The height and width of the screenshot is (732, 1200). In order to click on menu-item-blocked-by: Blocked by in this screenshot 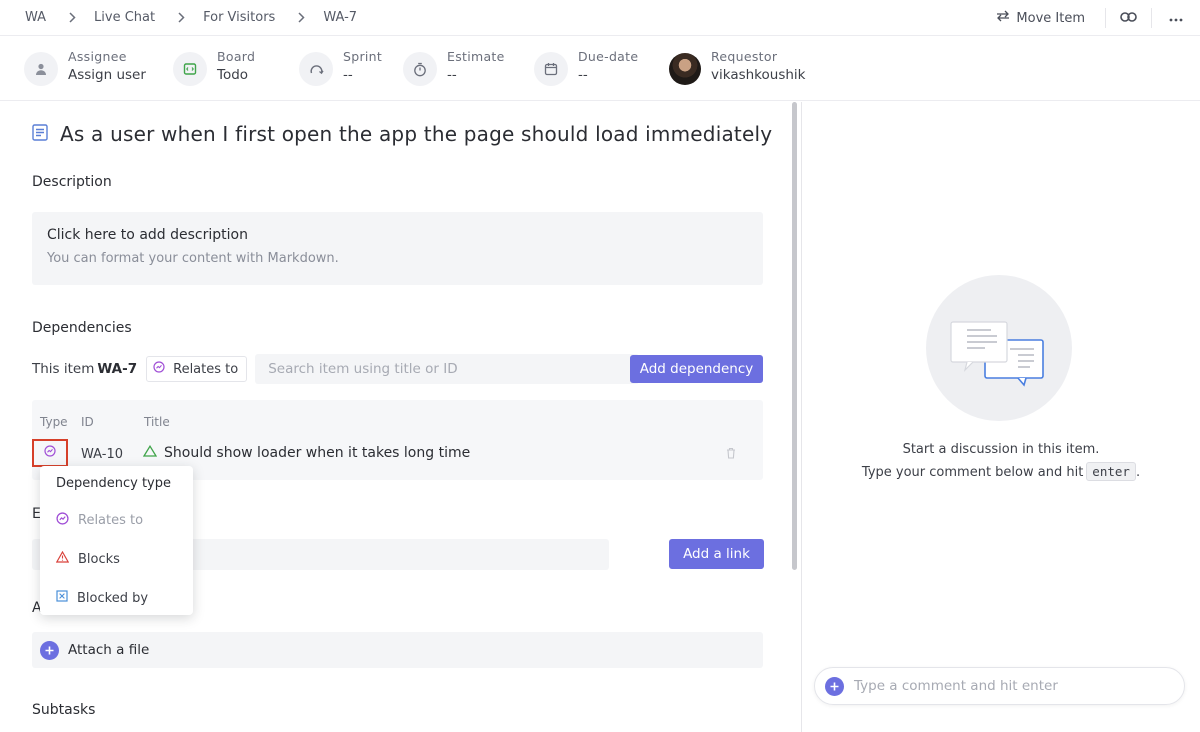, I will do `click(102, 598)`.